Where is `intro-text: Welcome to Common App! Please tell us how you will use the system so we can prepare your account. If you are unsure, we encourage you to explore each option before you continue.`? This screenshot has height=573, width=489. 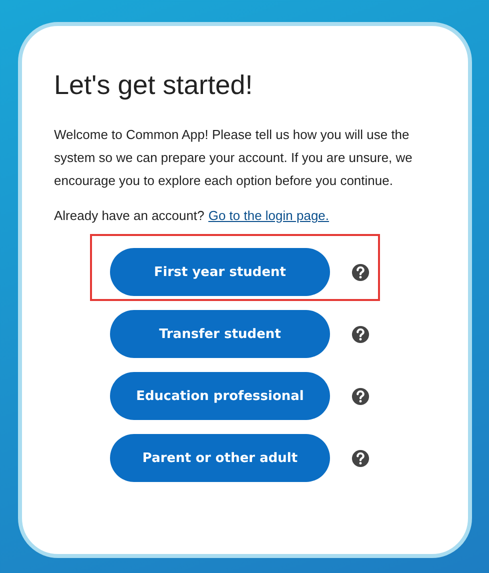 intro-text: Welcome to Common App! Please tell us how you will use the system so we can prepare your account. If you are unsure, we encourage you to explore each option before you continue. is located at coordinates (234, 158).